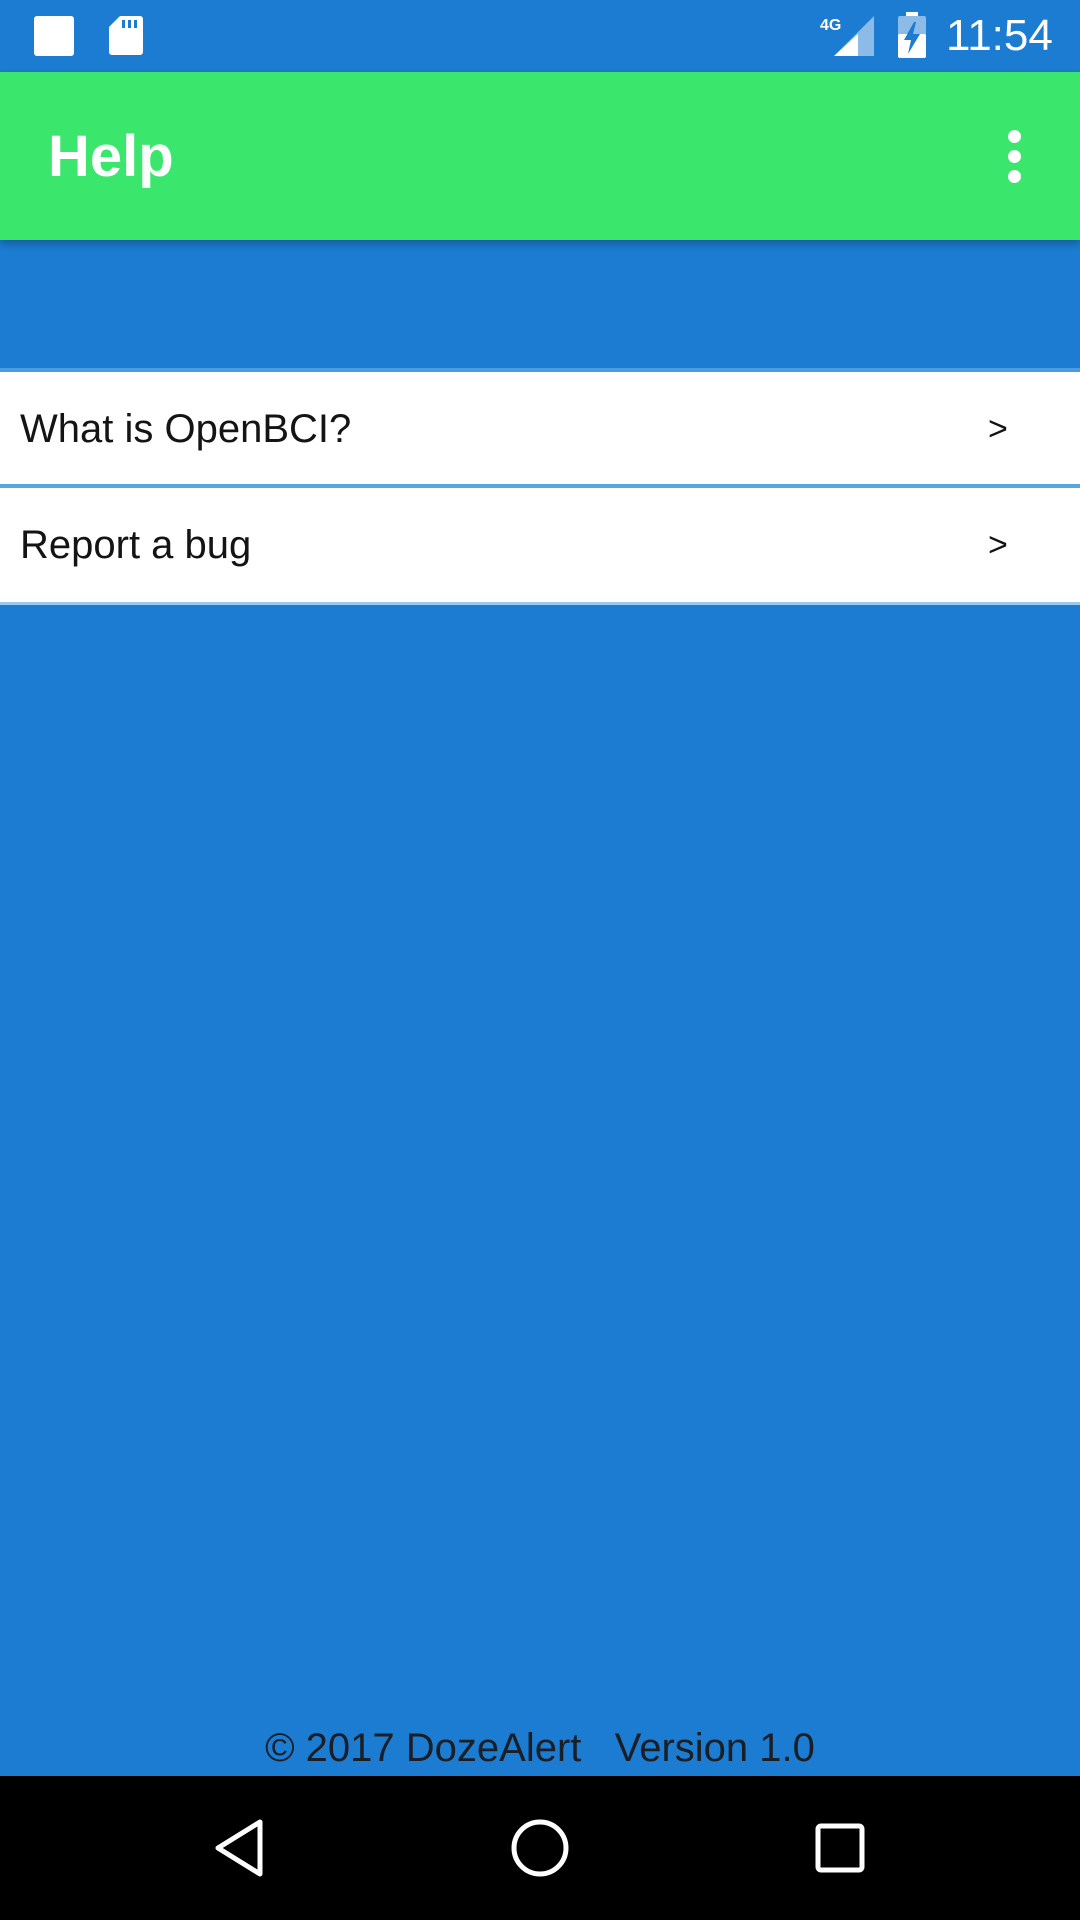  I want to click on footer: © 2017 DozeAlert Version 1.0, so click(540, 1748).